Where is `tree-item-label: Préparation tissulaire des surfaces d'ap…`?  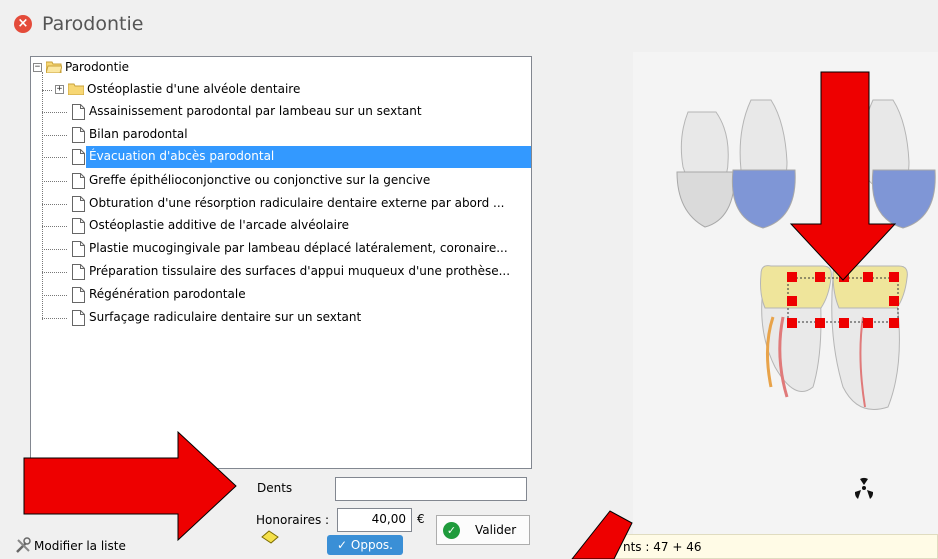 tree-item-label: Préparation tissulaire des surfaces d'ap… is located at coordinates (300, 271).